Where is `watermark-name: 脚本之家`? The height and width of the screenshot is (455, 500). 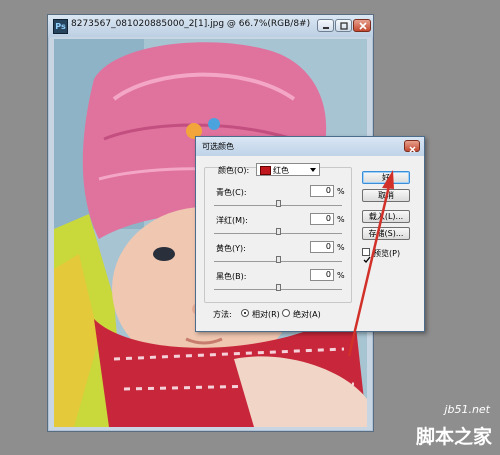 watermark-name: 脚本之家 is located at coordinates (453, 437).